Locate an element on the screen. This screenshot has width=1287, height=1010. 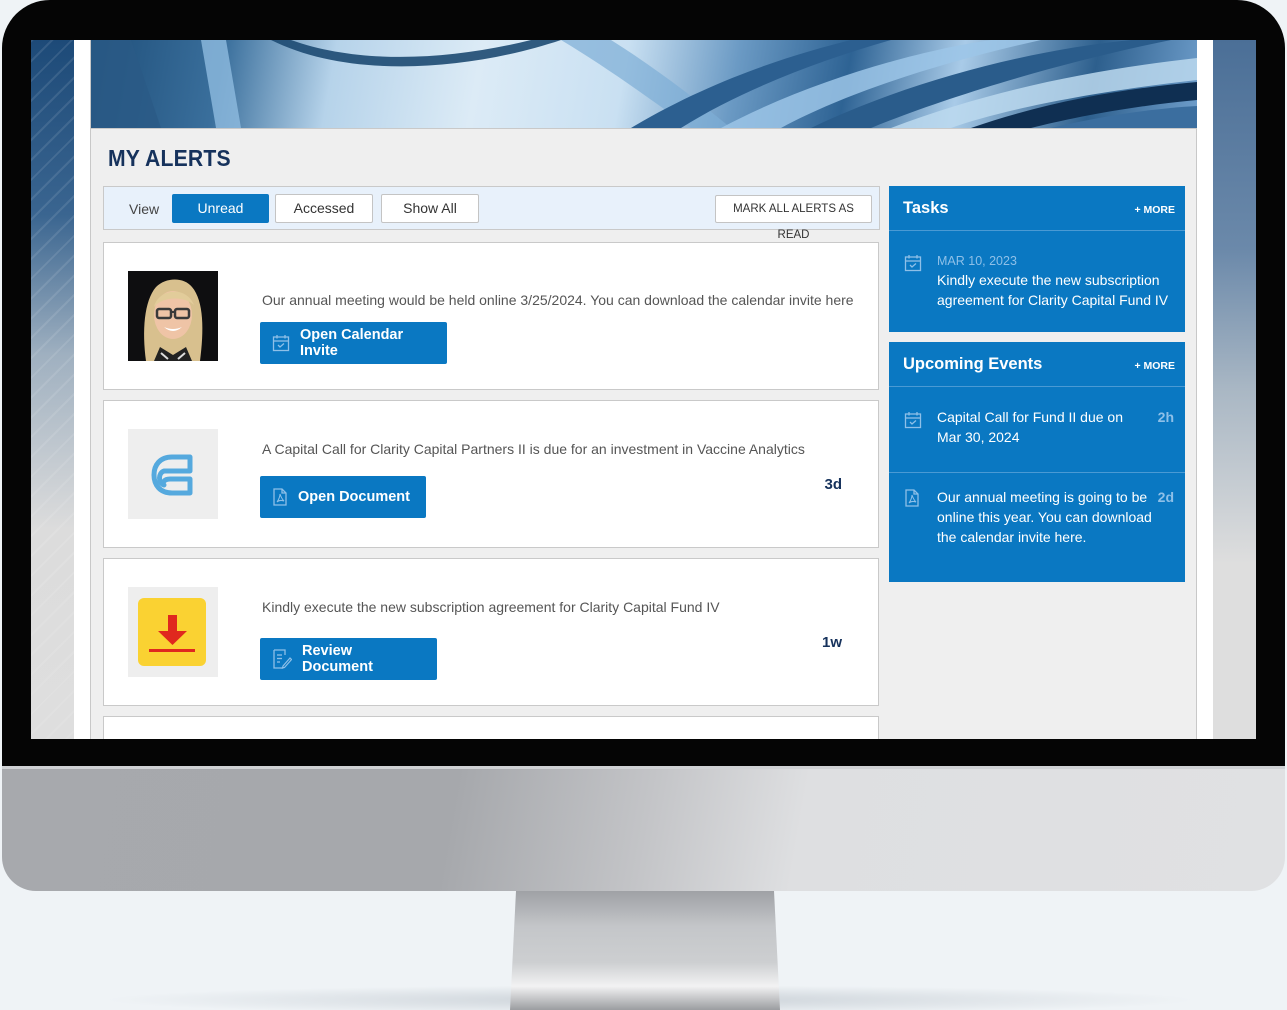
download-icon is located at coordinates (172, 632).